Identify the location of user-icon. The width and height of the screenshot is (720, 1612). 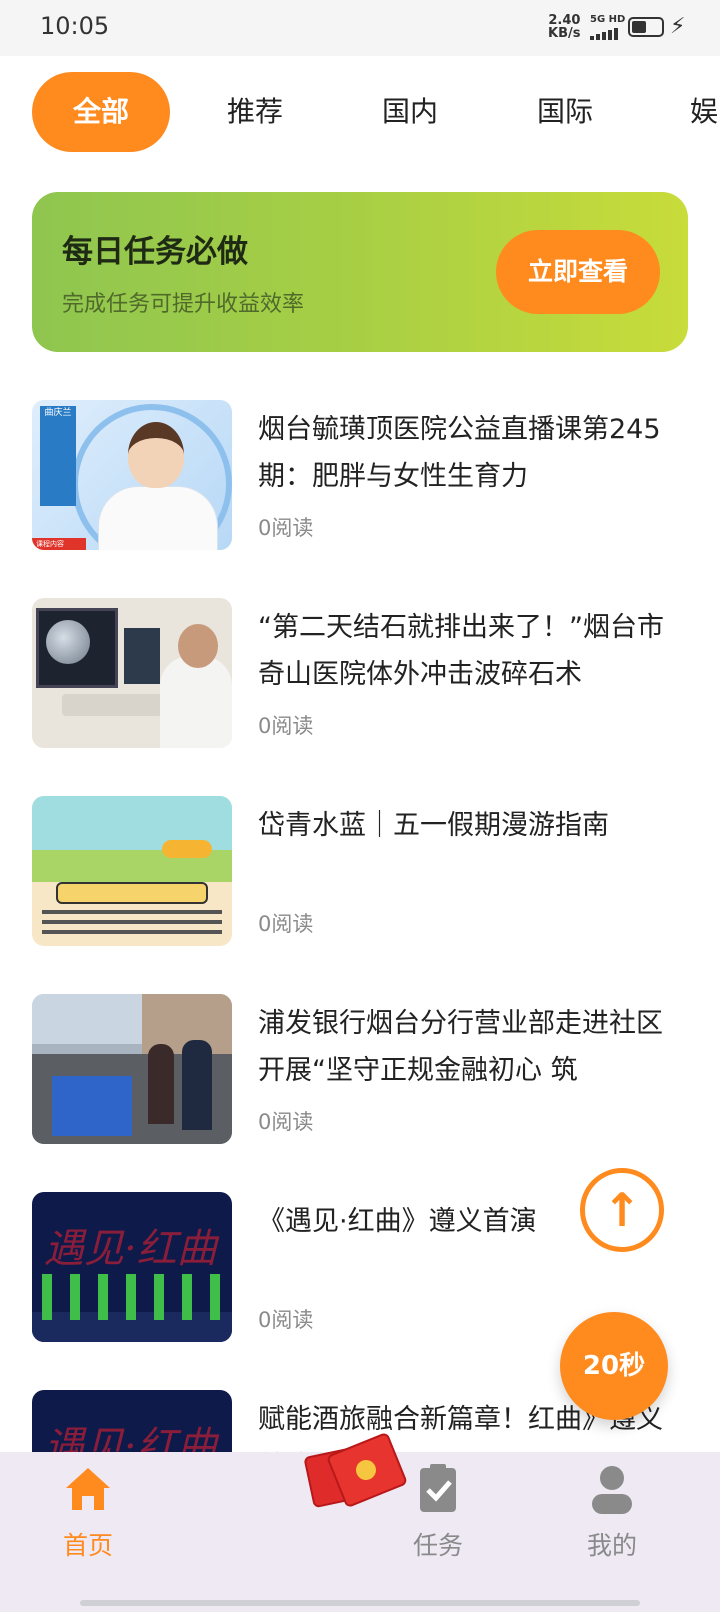
(612, 1488).